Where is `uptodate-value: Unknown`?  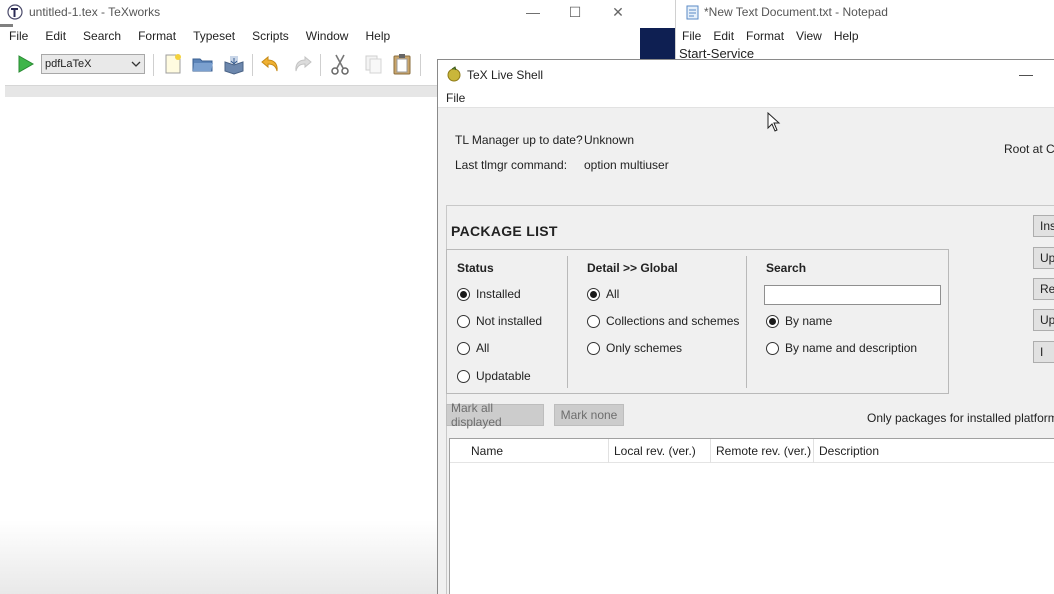
uptodate-value: Unknown is located at coordinates (609, 140).